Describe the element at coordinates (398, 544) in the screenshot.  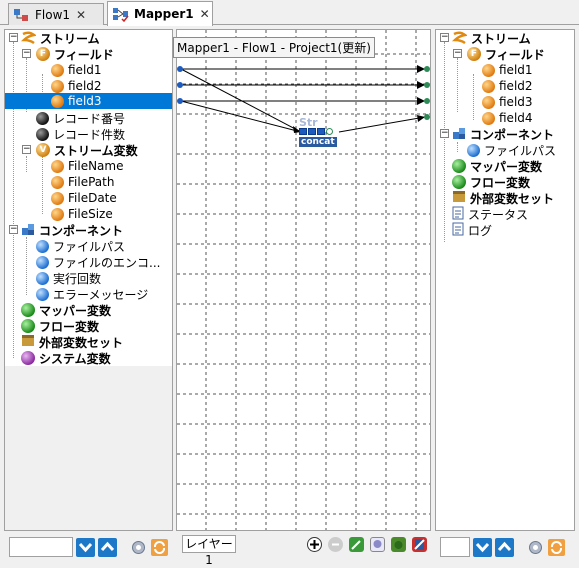
I see `debug-icon` at that location.